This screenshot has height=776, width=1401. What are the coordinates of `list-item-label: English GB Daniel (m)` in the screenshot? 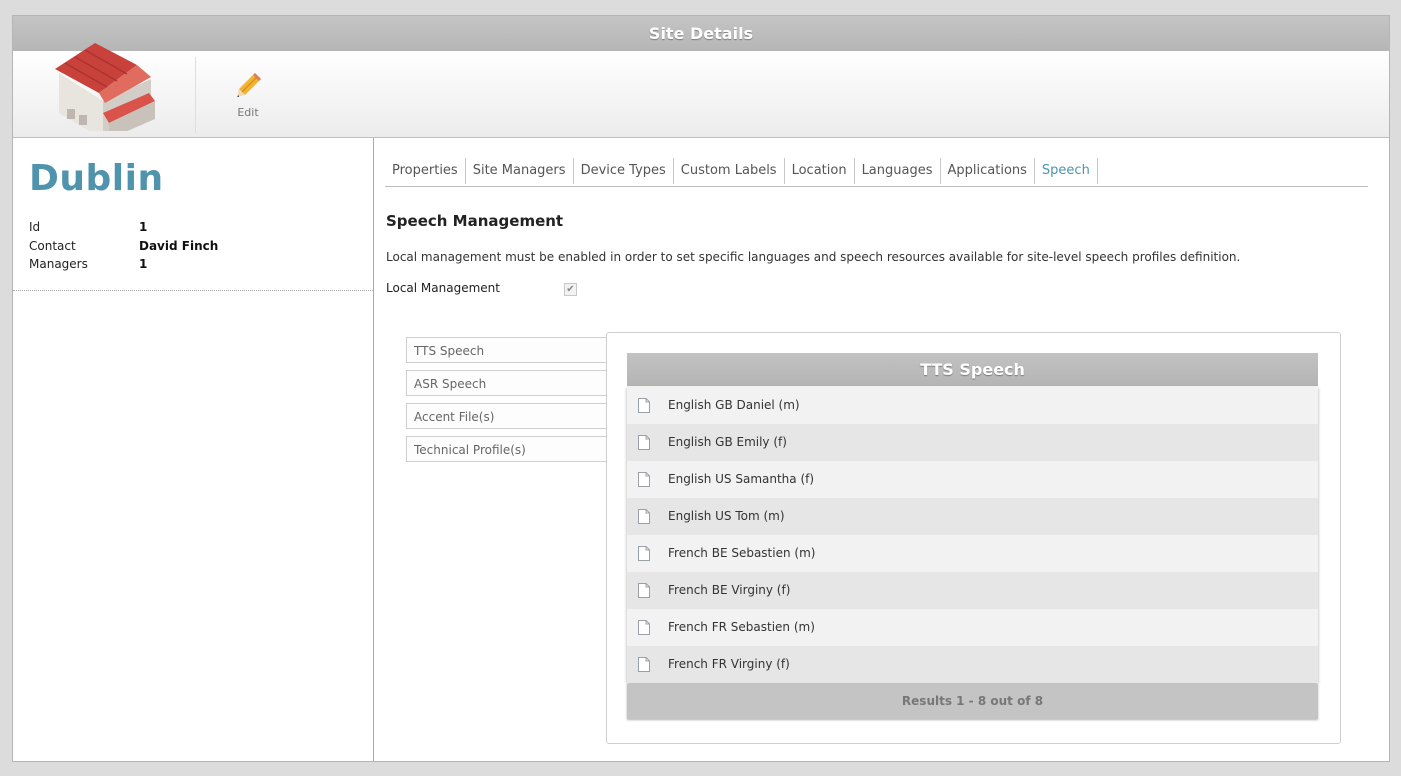 It's located at (734, 405).